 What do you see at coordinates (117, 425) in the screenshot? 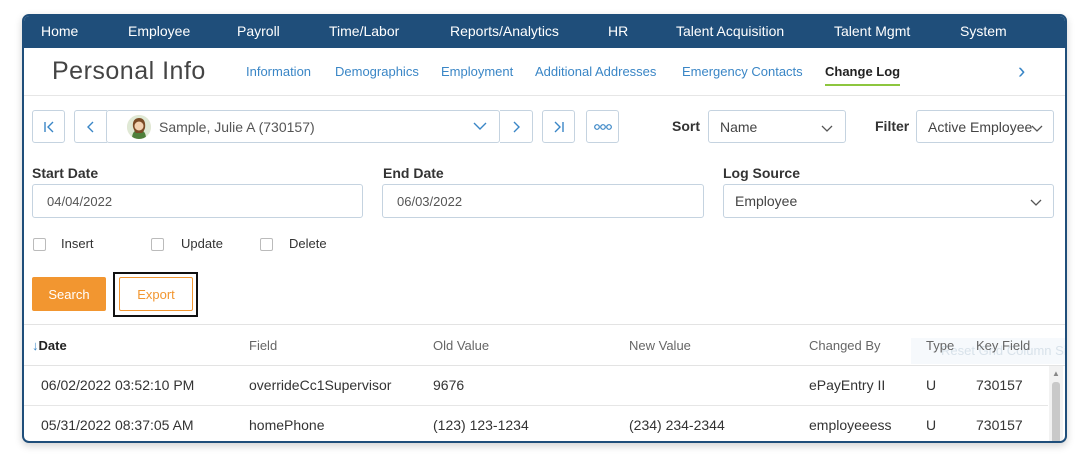
I see `cell-date: 05/31/2022 08:37:05 AM` at bounding box center [117, 425].